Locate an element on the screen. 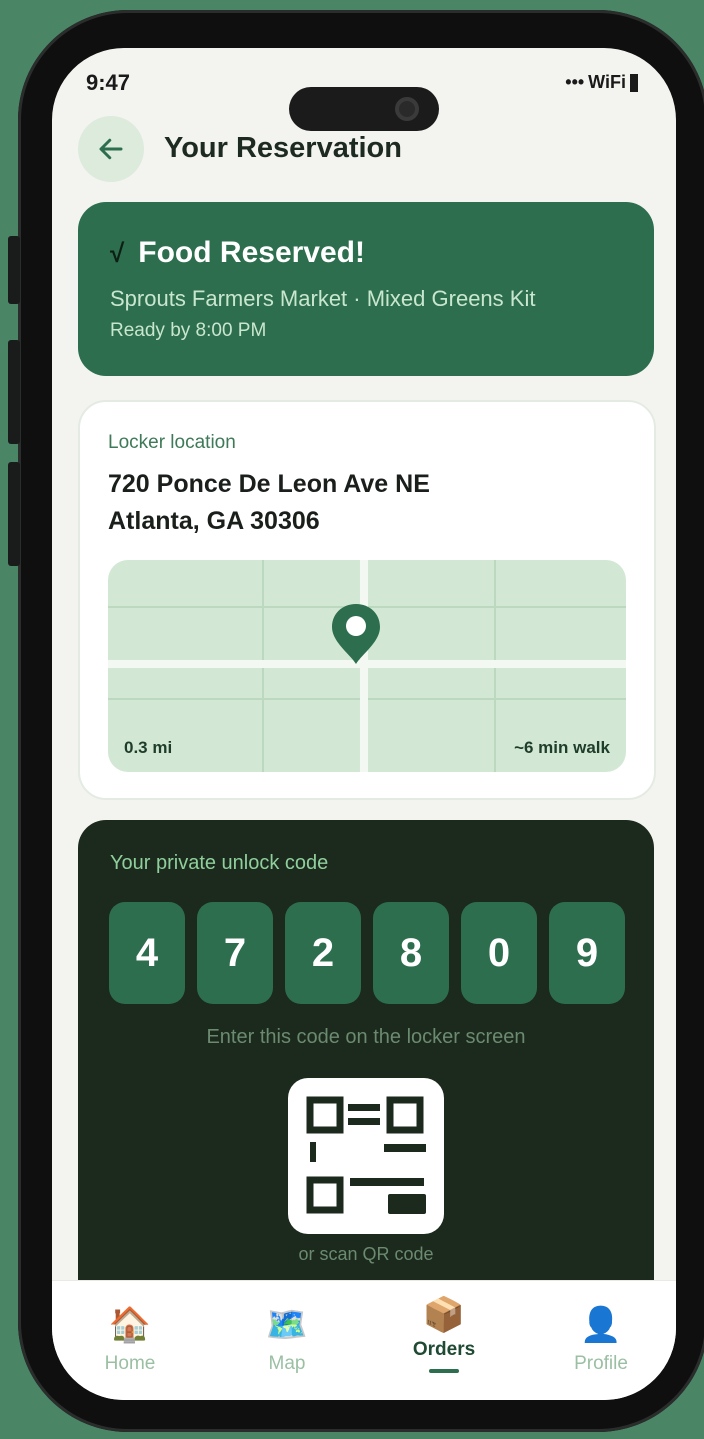 This screenshot has height=1439, width=704. active-tab-indicator is located at coordinates (444, 1371).